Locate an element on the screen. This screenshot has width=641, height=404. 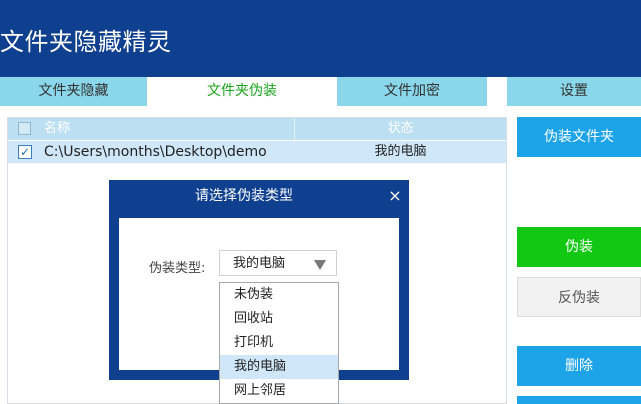
disguise-folder-button: 伪装文件夹 is located at coordinates (579, 137).